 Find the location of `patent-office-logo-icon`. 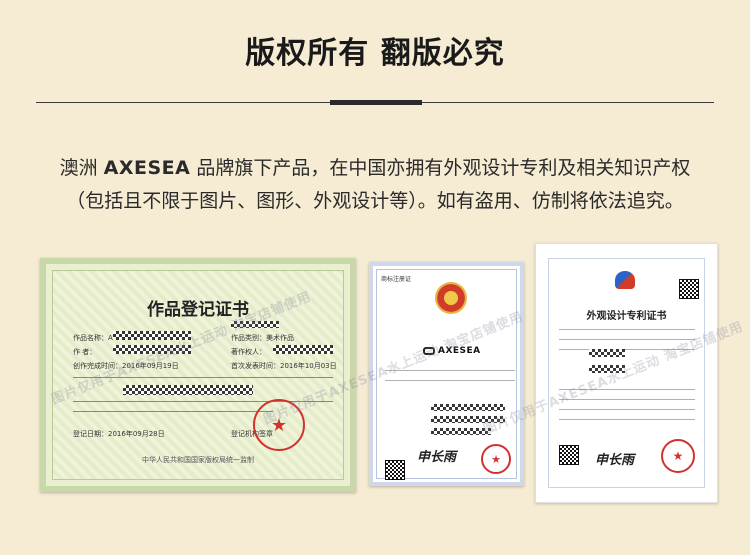

patent-office-logo-icon is located at coordinates (625, 280).